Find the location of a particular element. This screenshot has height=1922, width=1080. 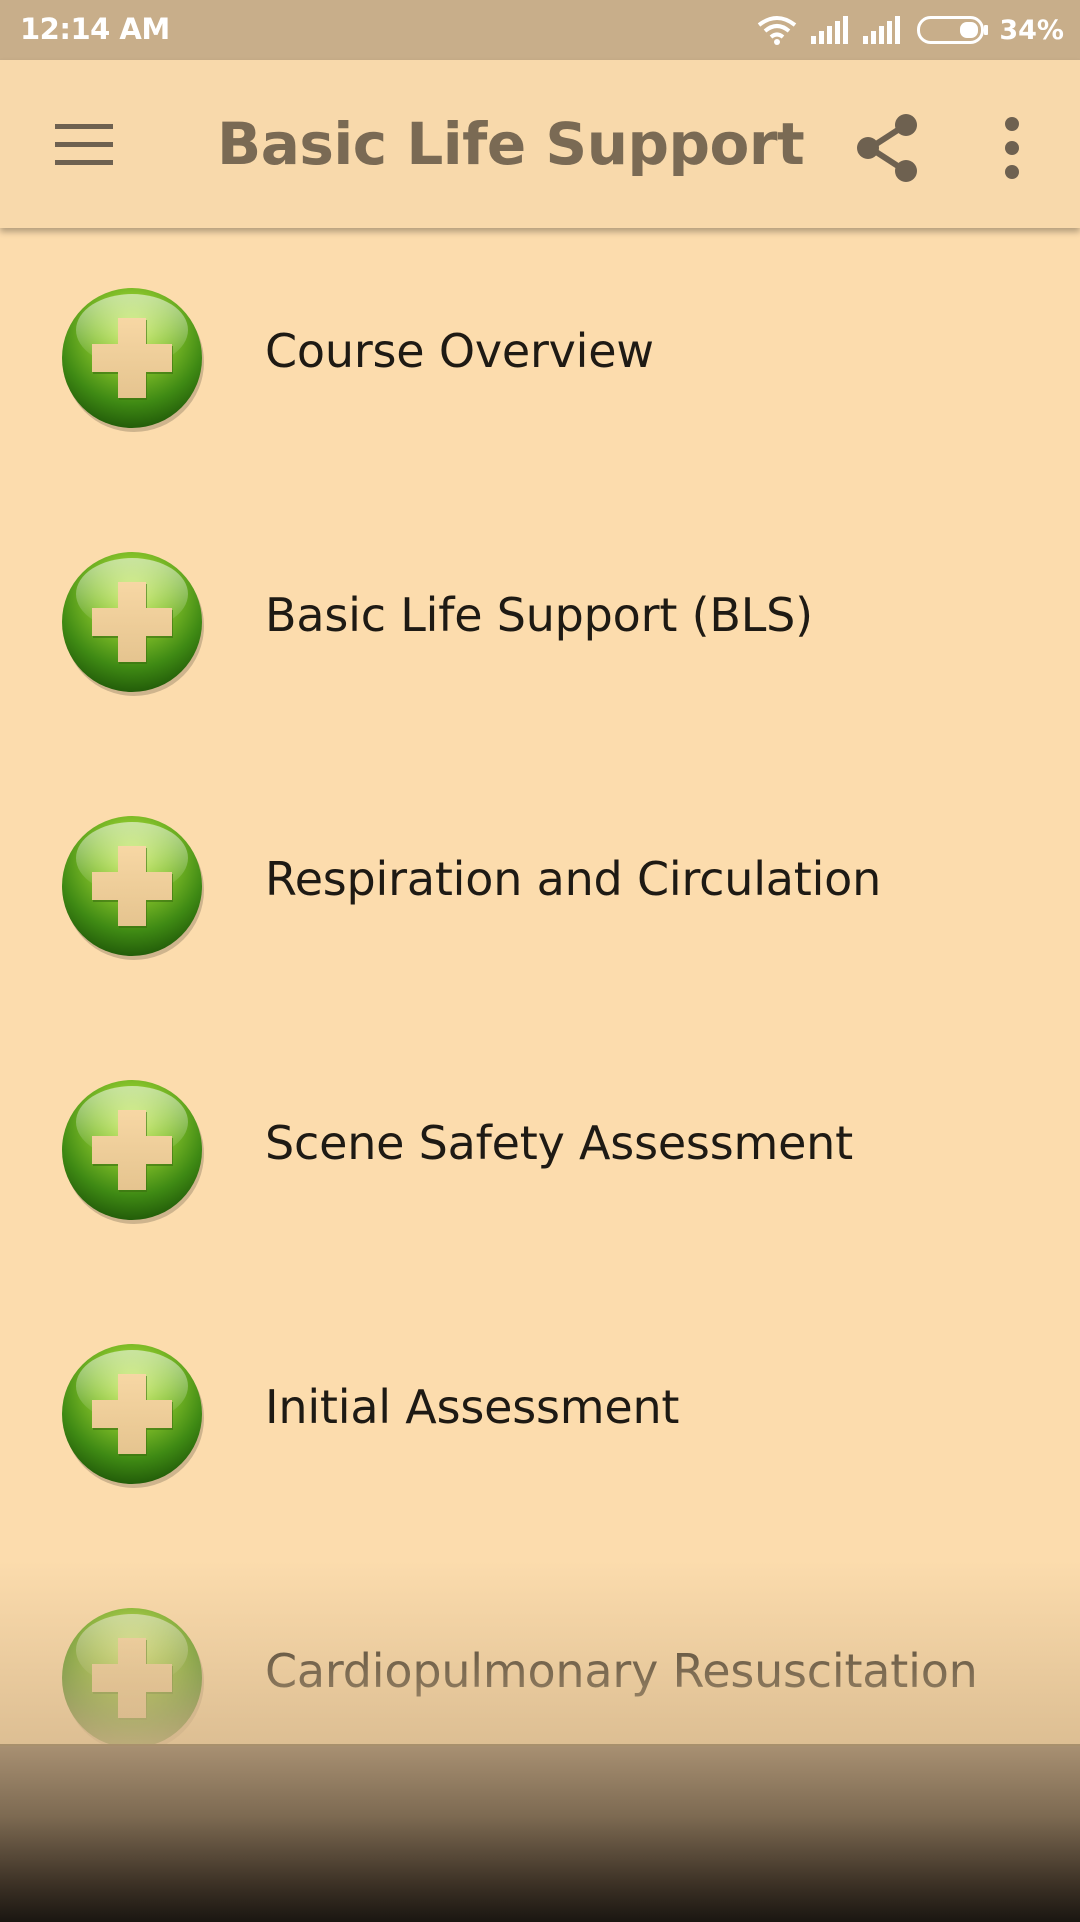

more-options-button is located at coordinates (1012, 148).